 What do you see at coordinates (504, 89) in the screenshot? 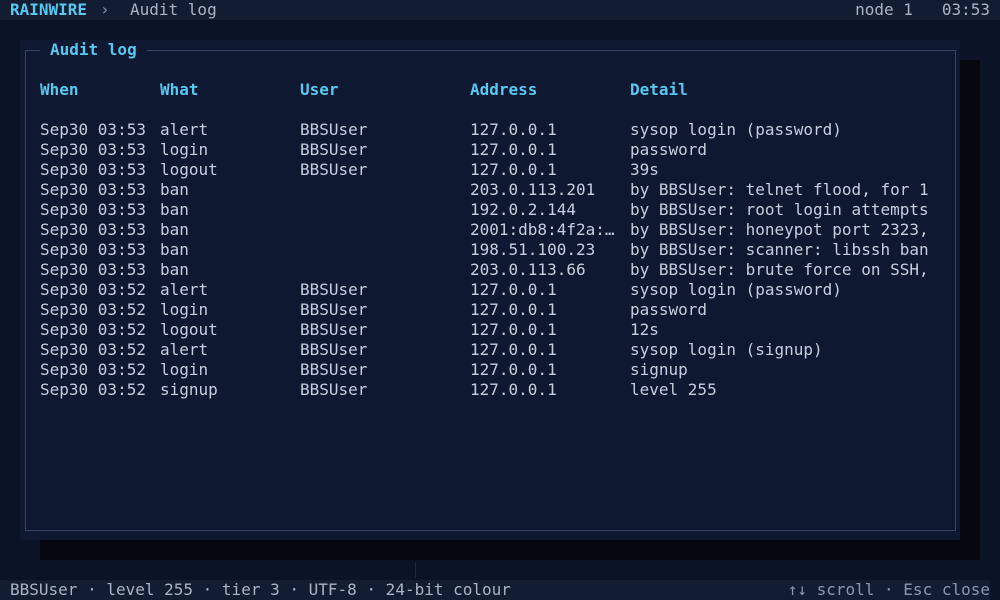
I see `column-header-address: Address` at bounding box center [504, 89].